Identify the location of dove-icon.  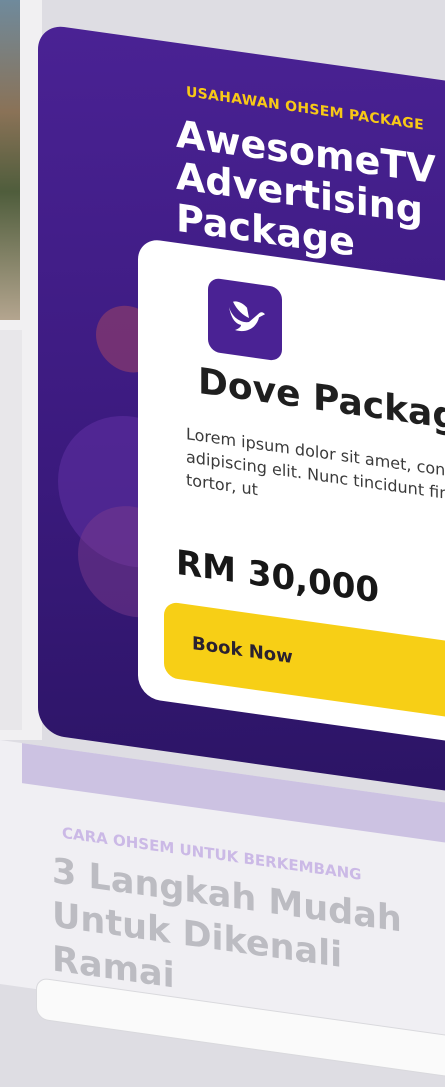
(245, 319).